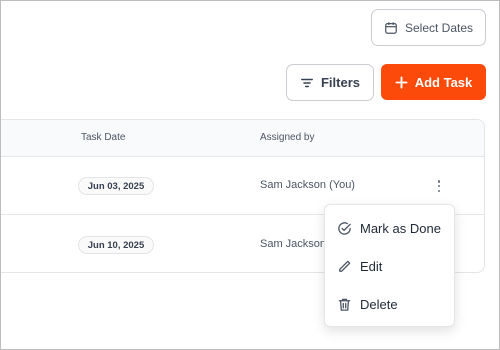  Describe the element at coordinates (439, 186) in the screenshot. I see `row-actions-kebab-icon` at that location.